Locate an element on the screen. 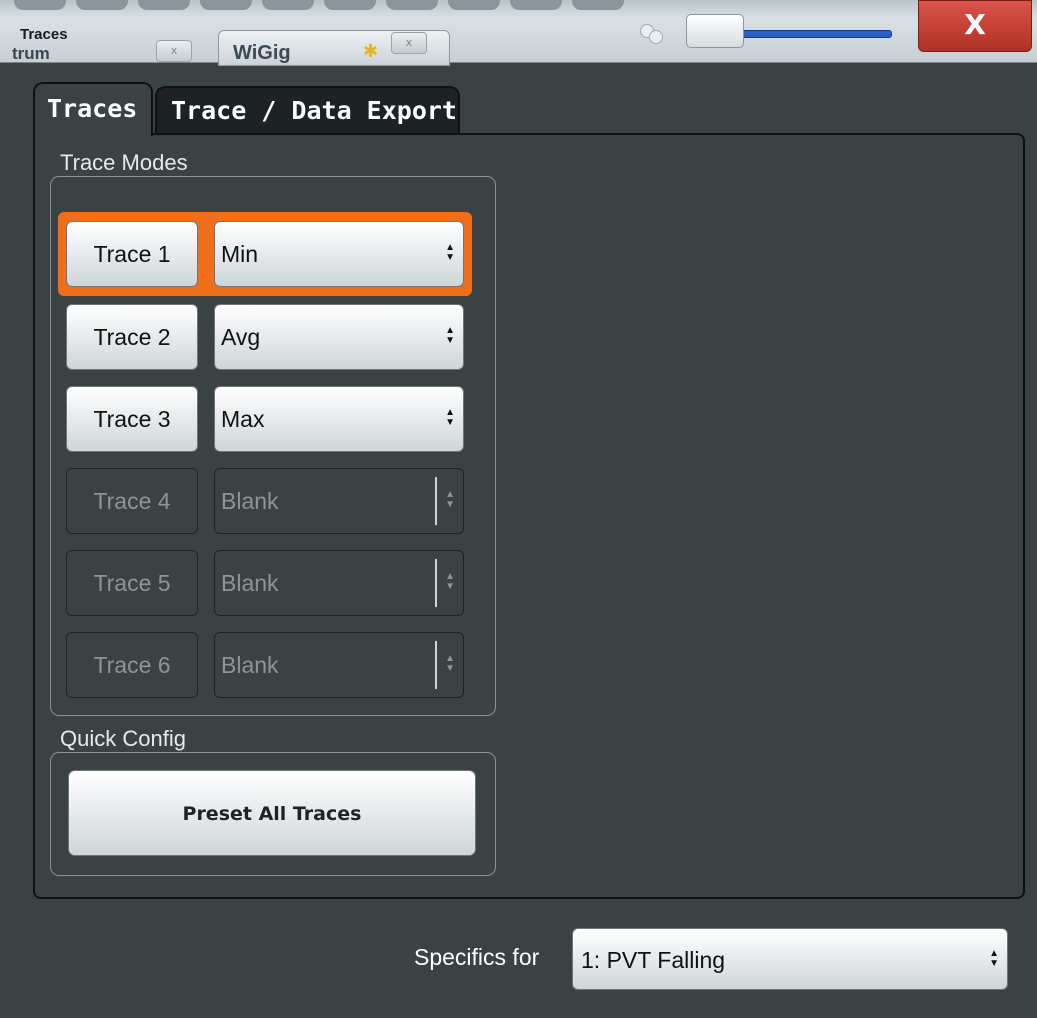 This screenshot has height=1018, width=1037. transparency-icon is located at coordinates (655, 34).